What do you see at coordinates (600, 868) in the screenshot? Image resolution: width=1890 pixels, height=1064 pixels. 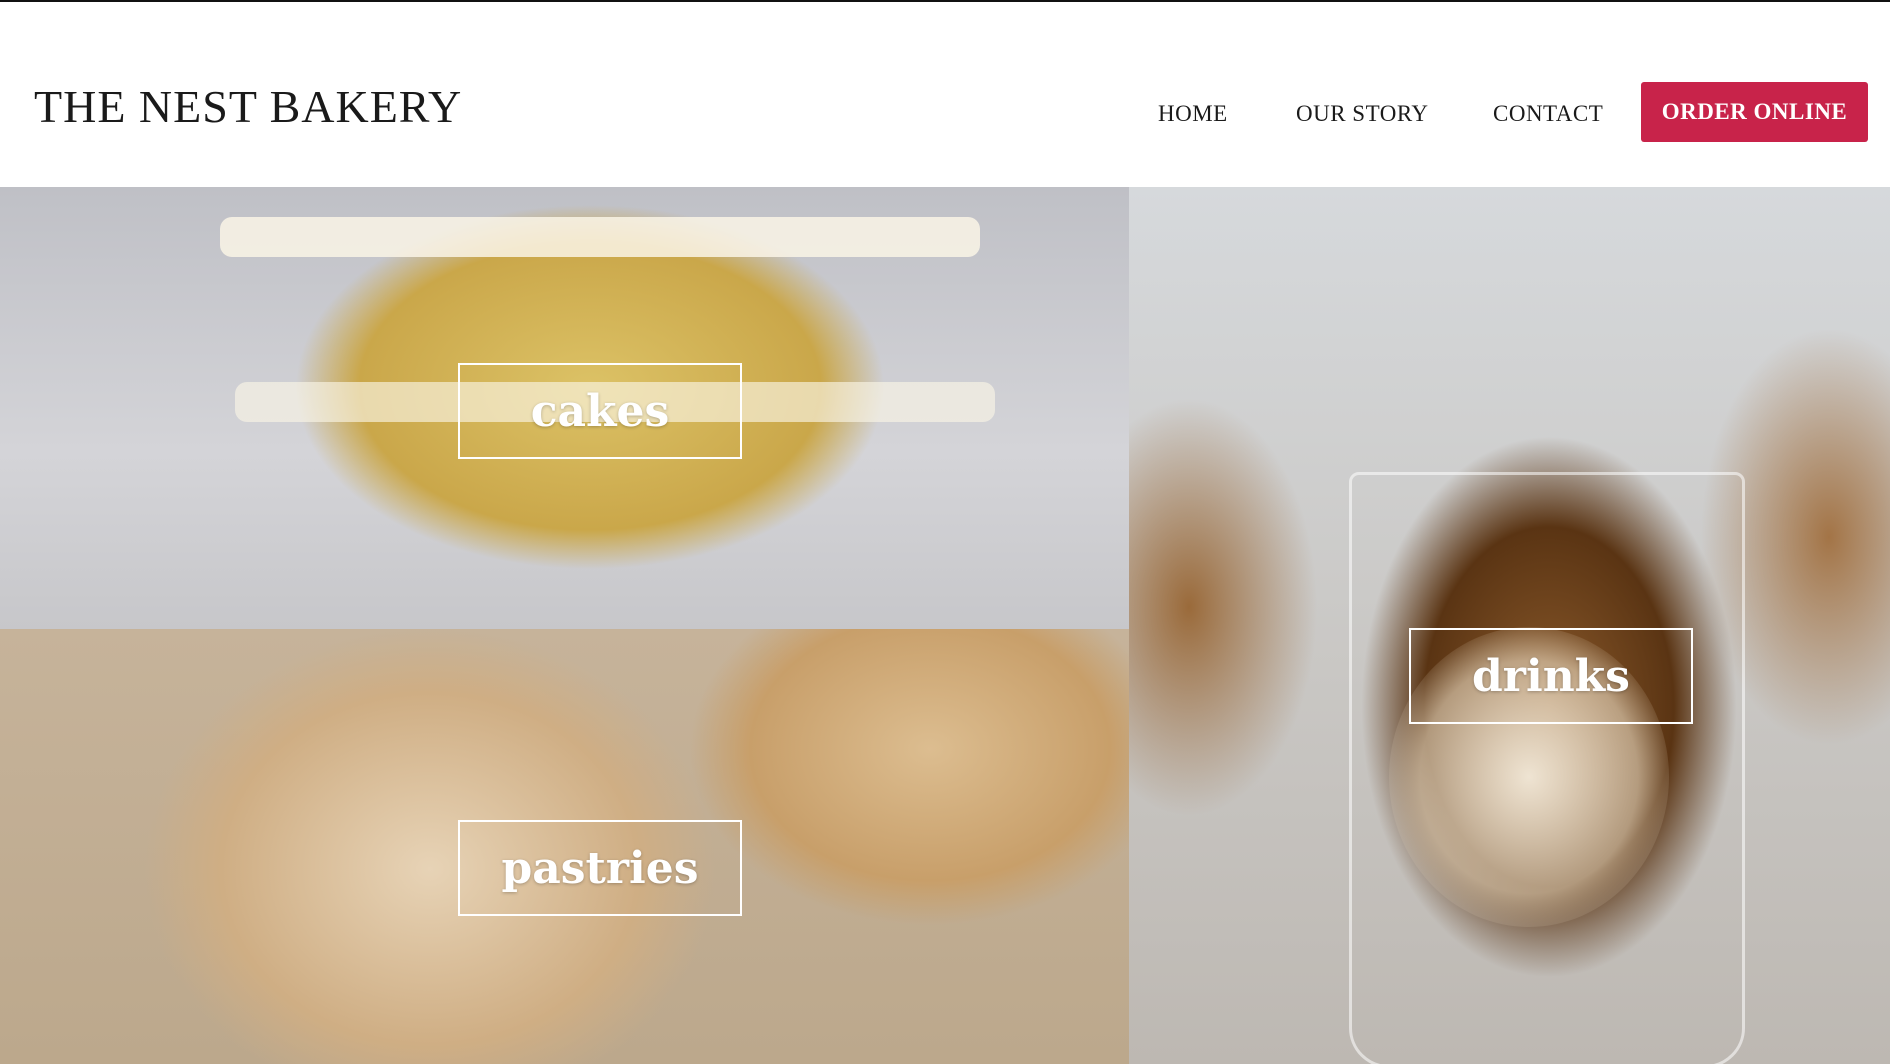 I see `category-label-pastries: pastries` at bounding box center [600, 868].